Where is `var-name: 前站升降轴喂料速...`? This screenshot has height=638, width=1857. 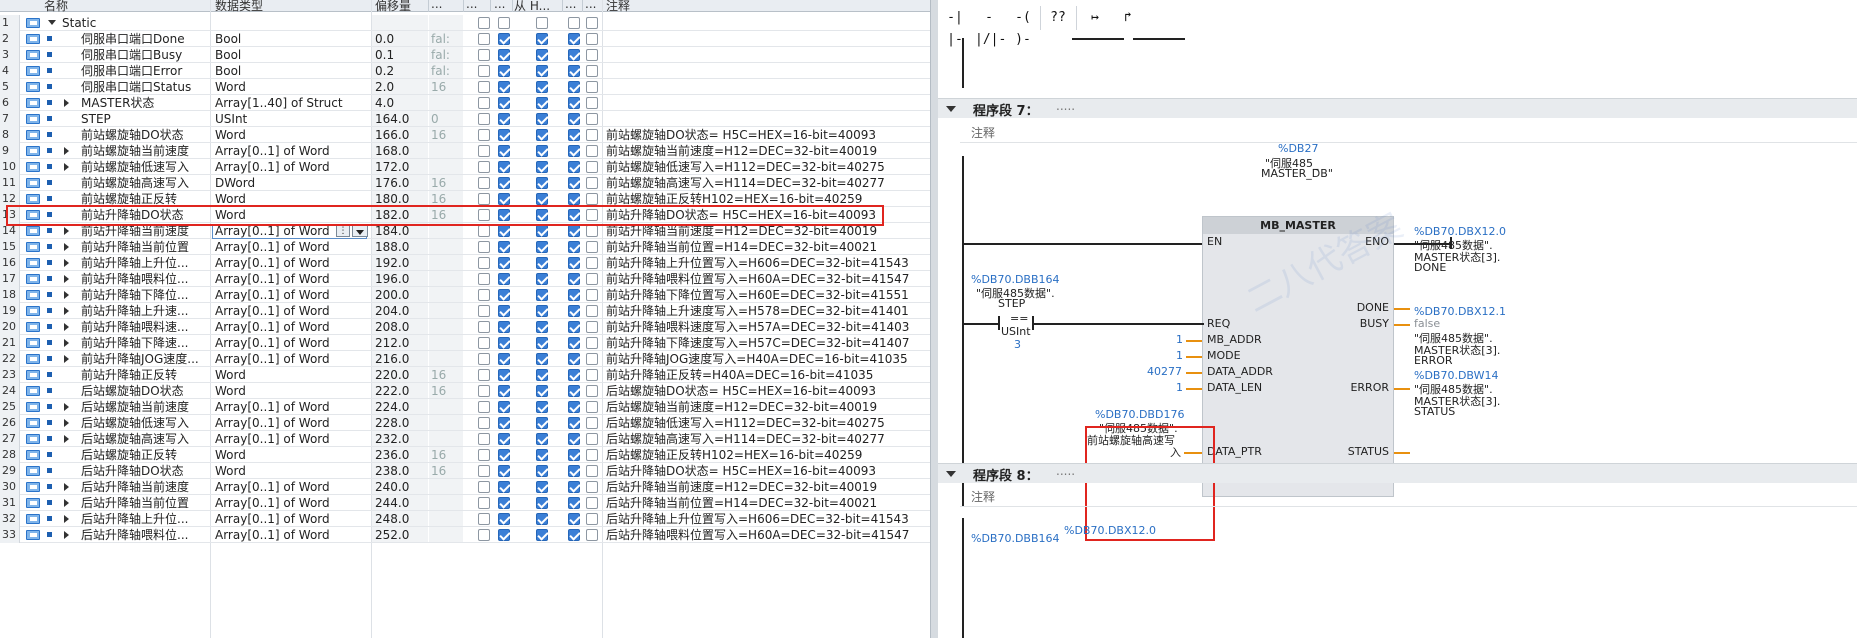 var-name: 前站升降轴喂料速... is located at coordinates (145, 327).